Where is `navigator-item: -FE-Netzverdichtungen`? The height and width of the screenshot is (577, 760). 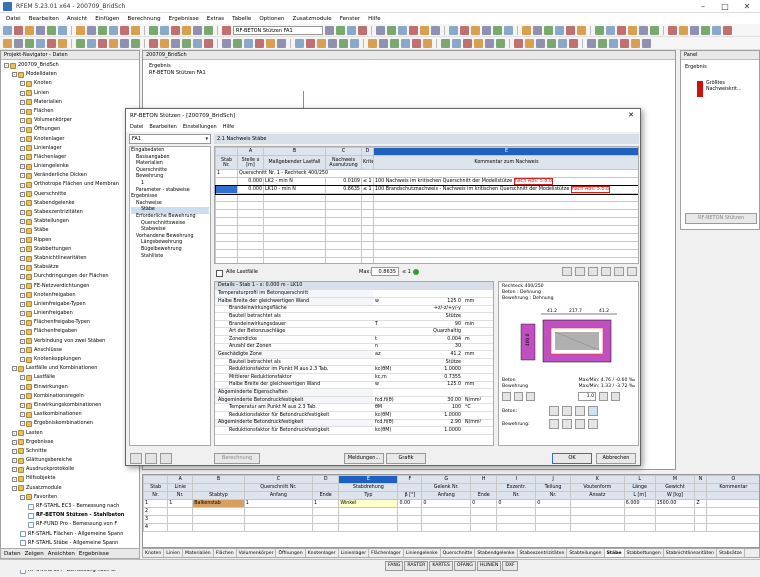 navigator-item: -FE-Netzverdichtungen is located at coordinates (70, 286).